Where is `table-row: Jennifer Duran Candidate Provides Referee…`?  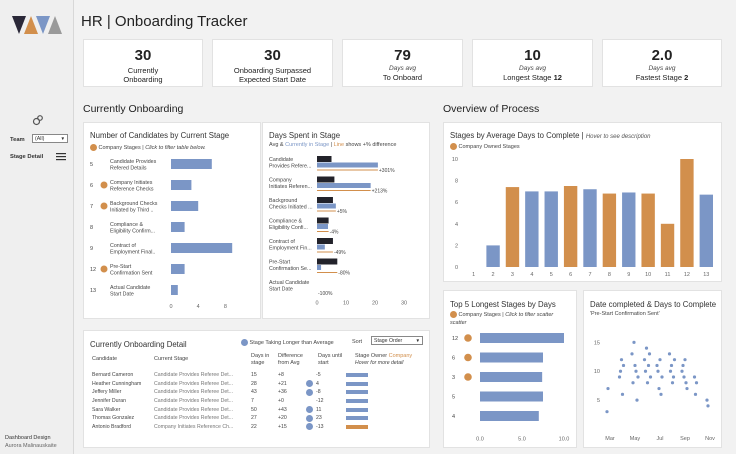 table-row: Jennifer Duran Candidate Provides Referee… is located at coordinates (236, 401).